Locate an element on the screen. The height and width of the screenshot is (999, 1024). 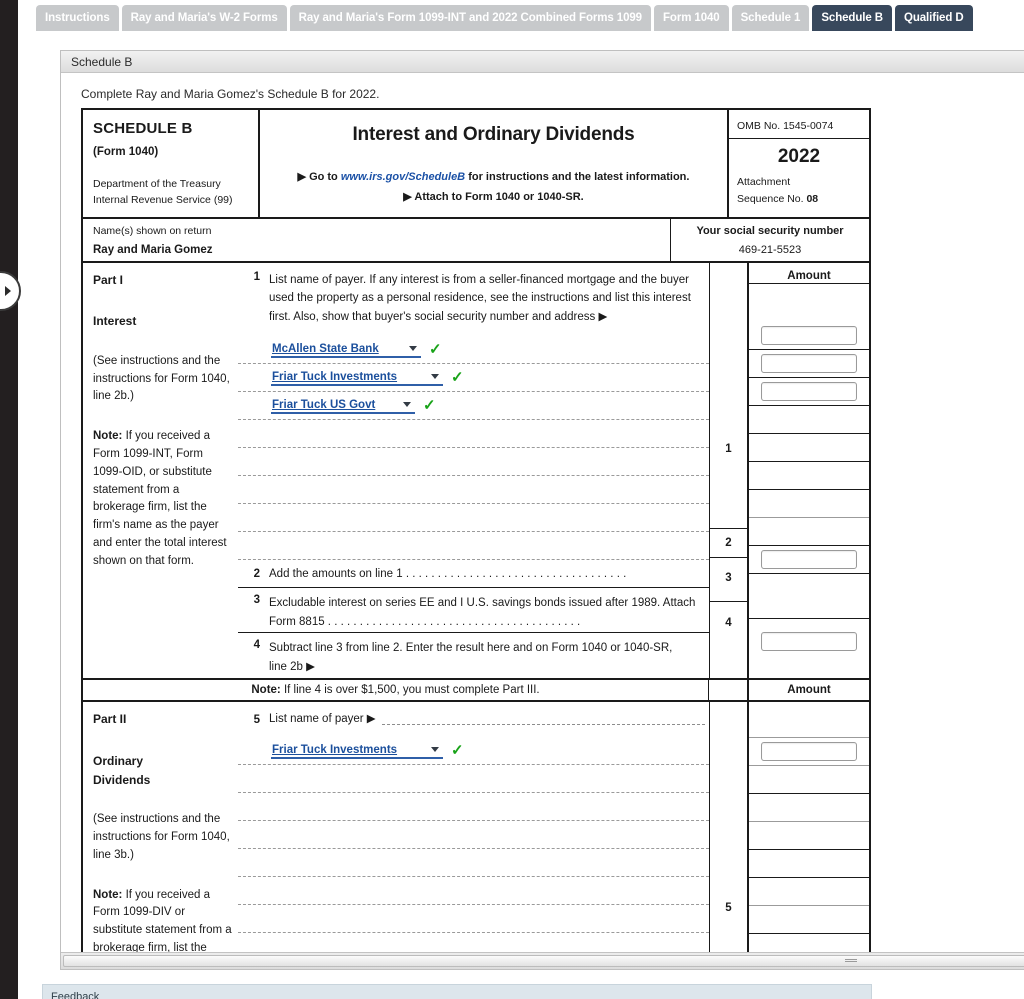
payer-dropdown-1: McAllen State Bank is located at coordinates (346, 350).